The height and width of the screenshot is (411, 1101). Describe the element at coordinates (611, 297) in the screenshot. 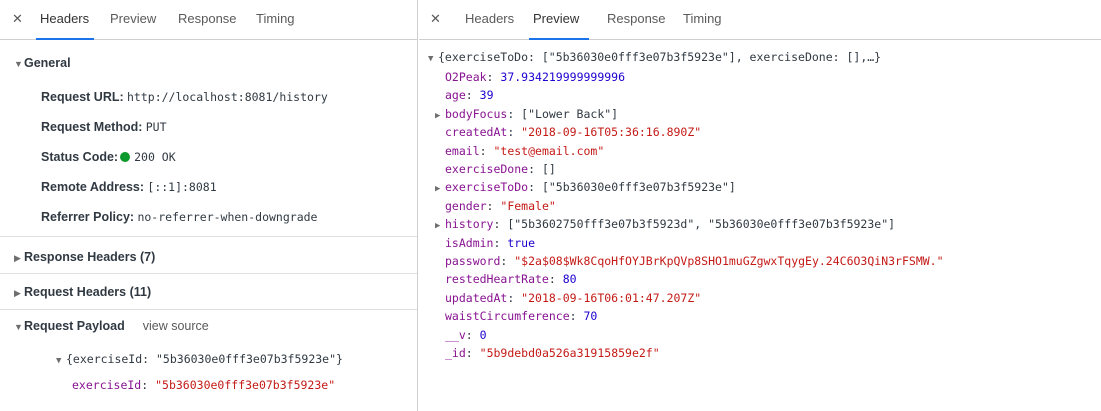

I see `json-value: "2018-09-16T06:01:47.207Z"` at that location.